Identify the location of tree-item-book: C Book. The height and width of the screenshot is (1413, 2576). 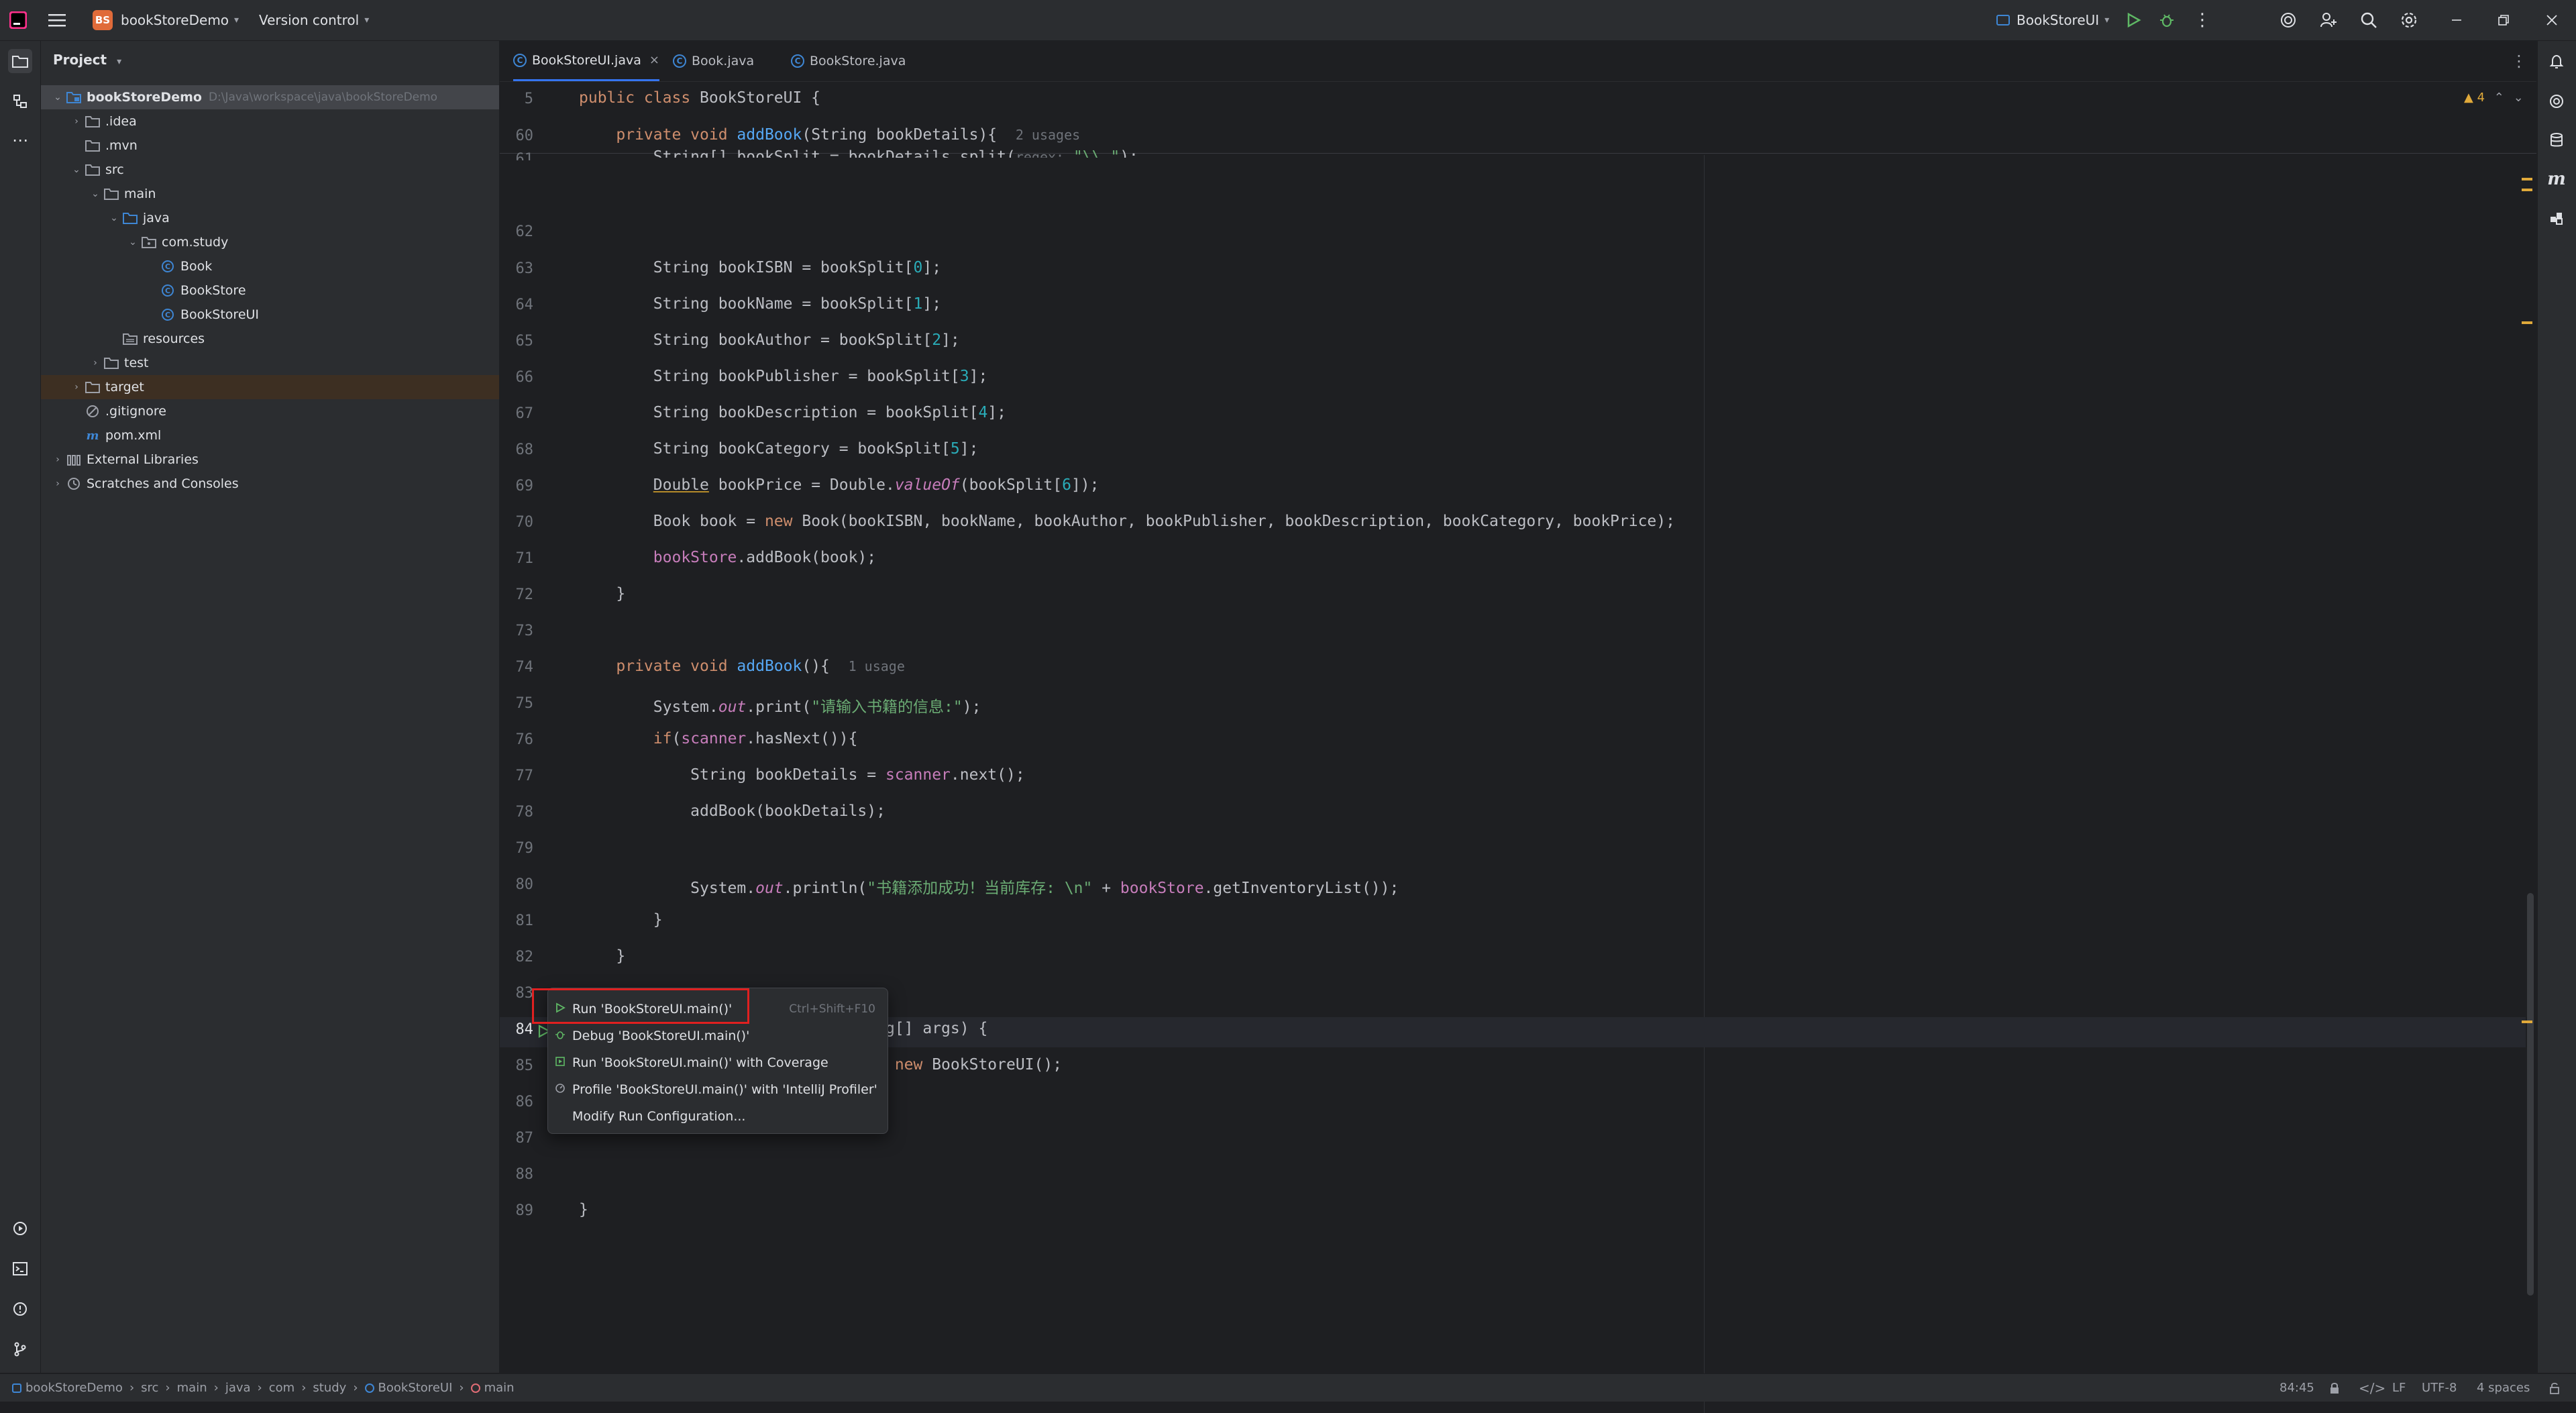
(270, 266).